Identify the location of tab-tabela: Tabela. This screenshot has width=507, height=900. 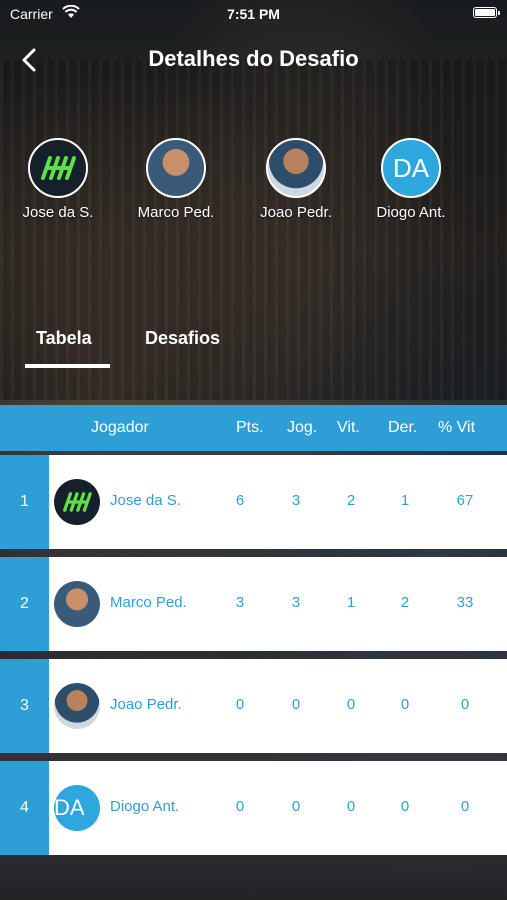
(64, 338).